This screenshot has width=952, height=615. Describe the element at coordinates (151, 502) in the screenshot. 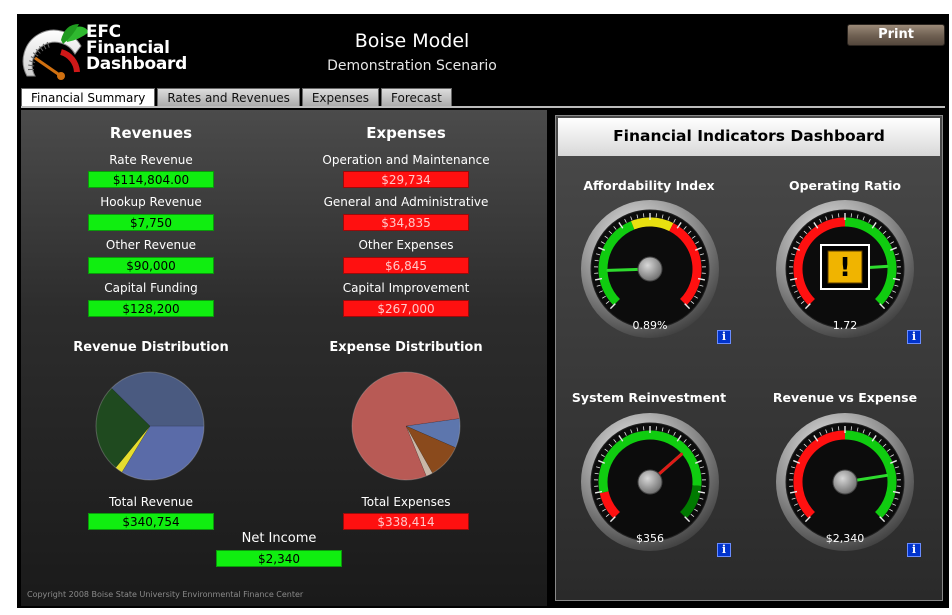

I see `total-revenue-label: Total Revenue` at that location.